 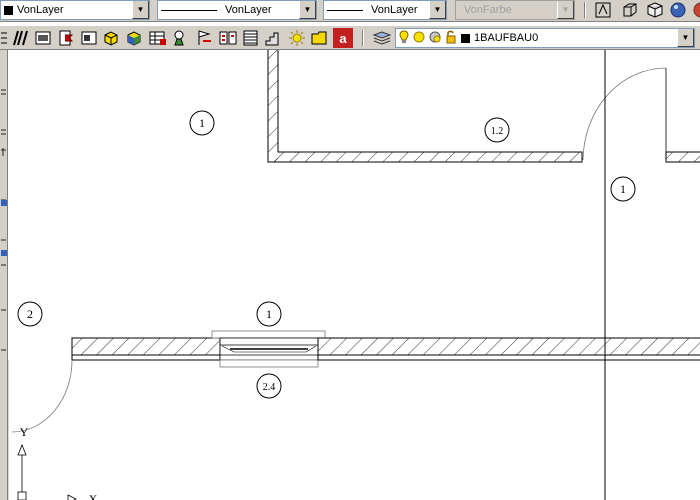 I want to click on table-insert-icon, so click(x=158, y=38).